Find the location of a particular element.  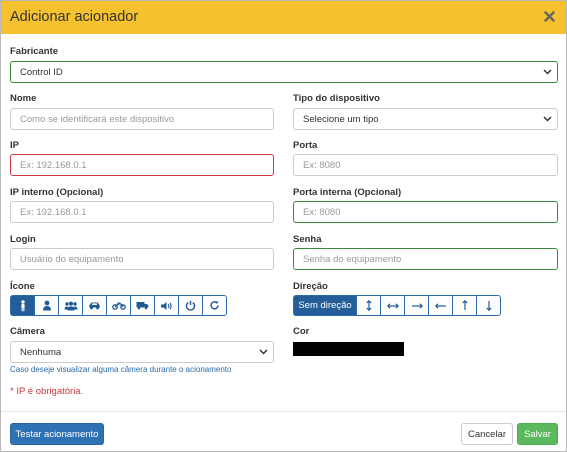

internal-port-label: Porta interna (Opcional) is located at coordinates (347, 192).